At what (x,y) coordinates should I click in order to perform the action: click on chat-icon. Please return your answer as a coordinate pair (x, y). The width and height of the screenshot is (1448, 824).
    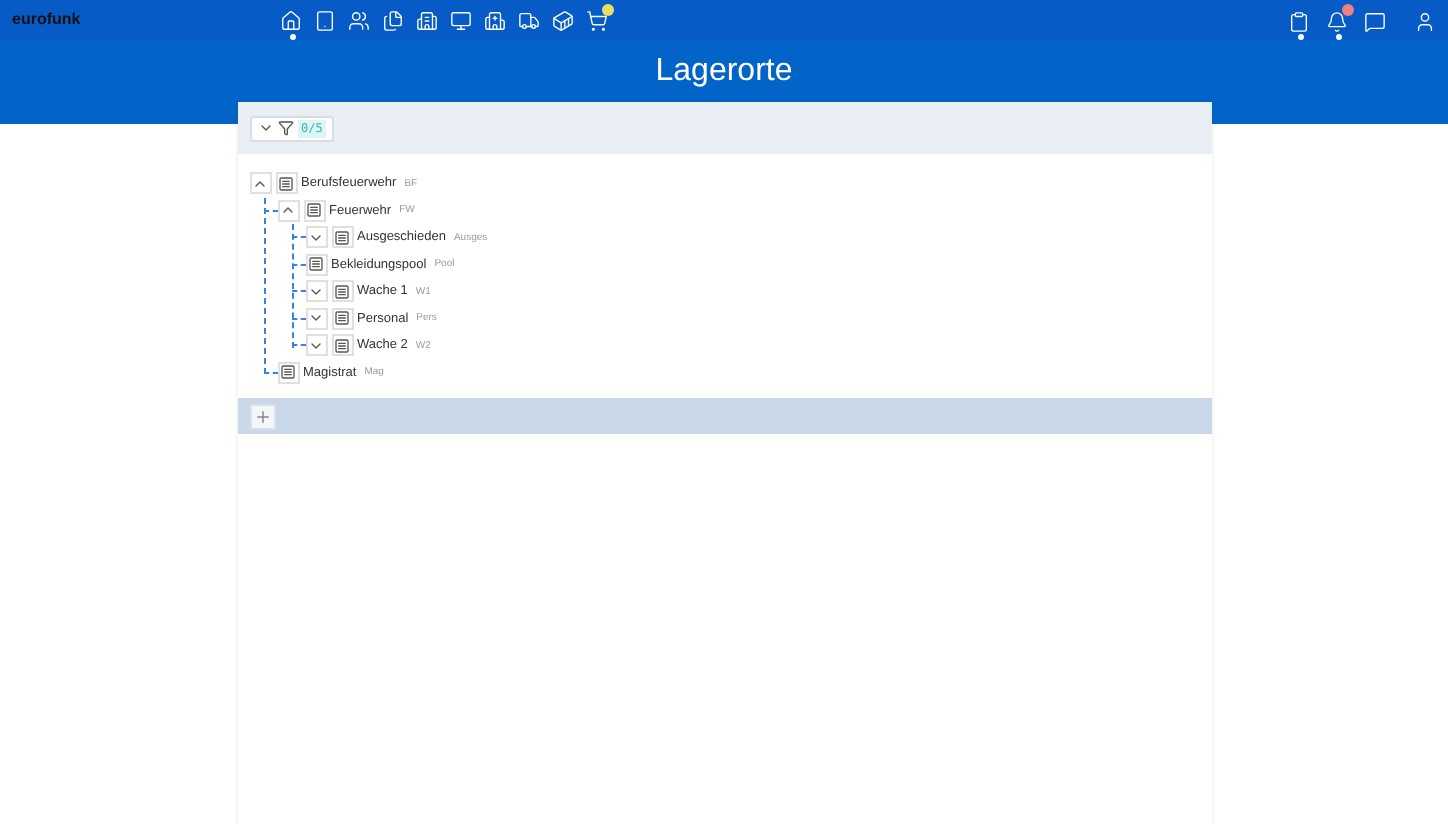
    Looking at the image, I should click on (1375, 20).